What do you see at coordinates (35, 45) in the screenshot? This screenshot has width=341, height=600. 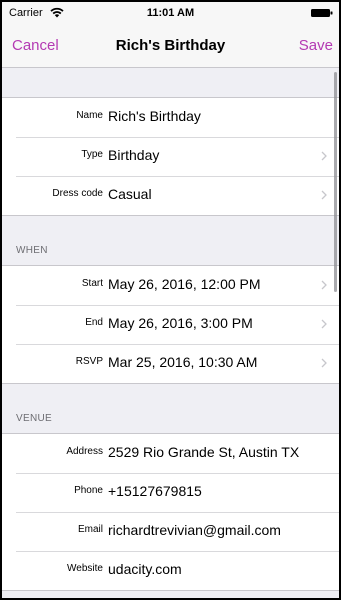 I see `cancel-button: Cancel` at bounding box center [35, 45].